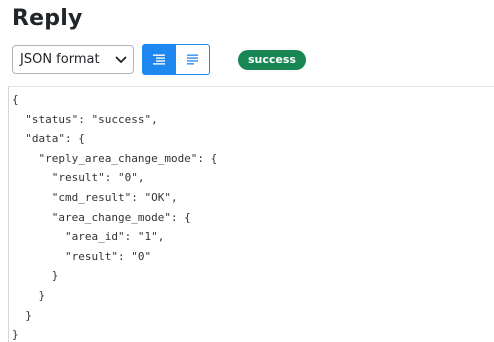 The height and width of the screenshot is (342, 494). I want to click on status-badge: success, so click(272, 59).